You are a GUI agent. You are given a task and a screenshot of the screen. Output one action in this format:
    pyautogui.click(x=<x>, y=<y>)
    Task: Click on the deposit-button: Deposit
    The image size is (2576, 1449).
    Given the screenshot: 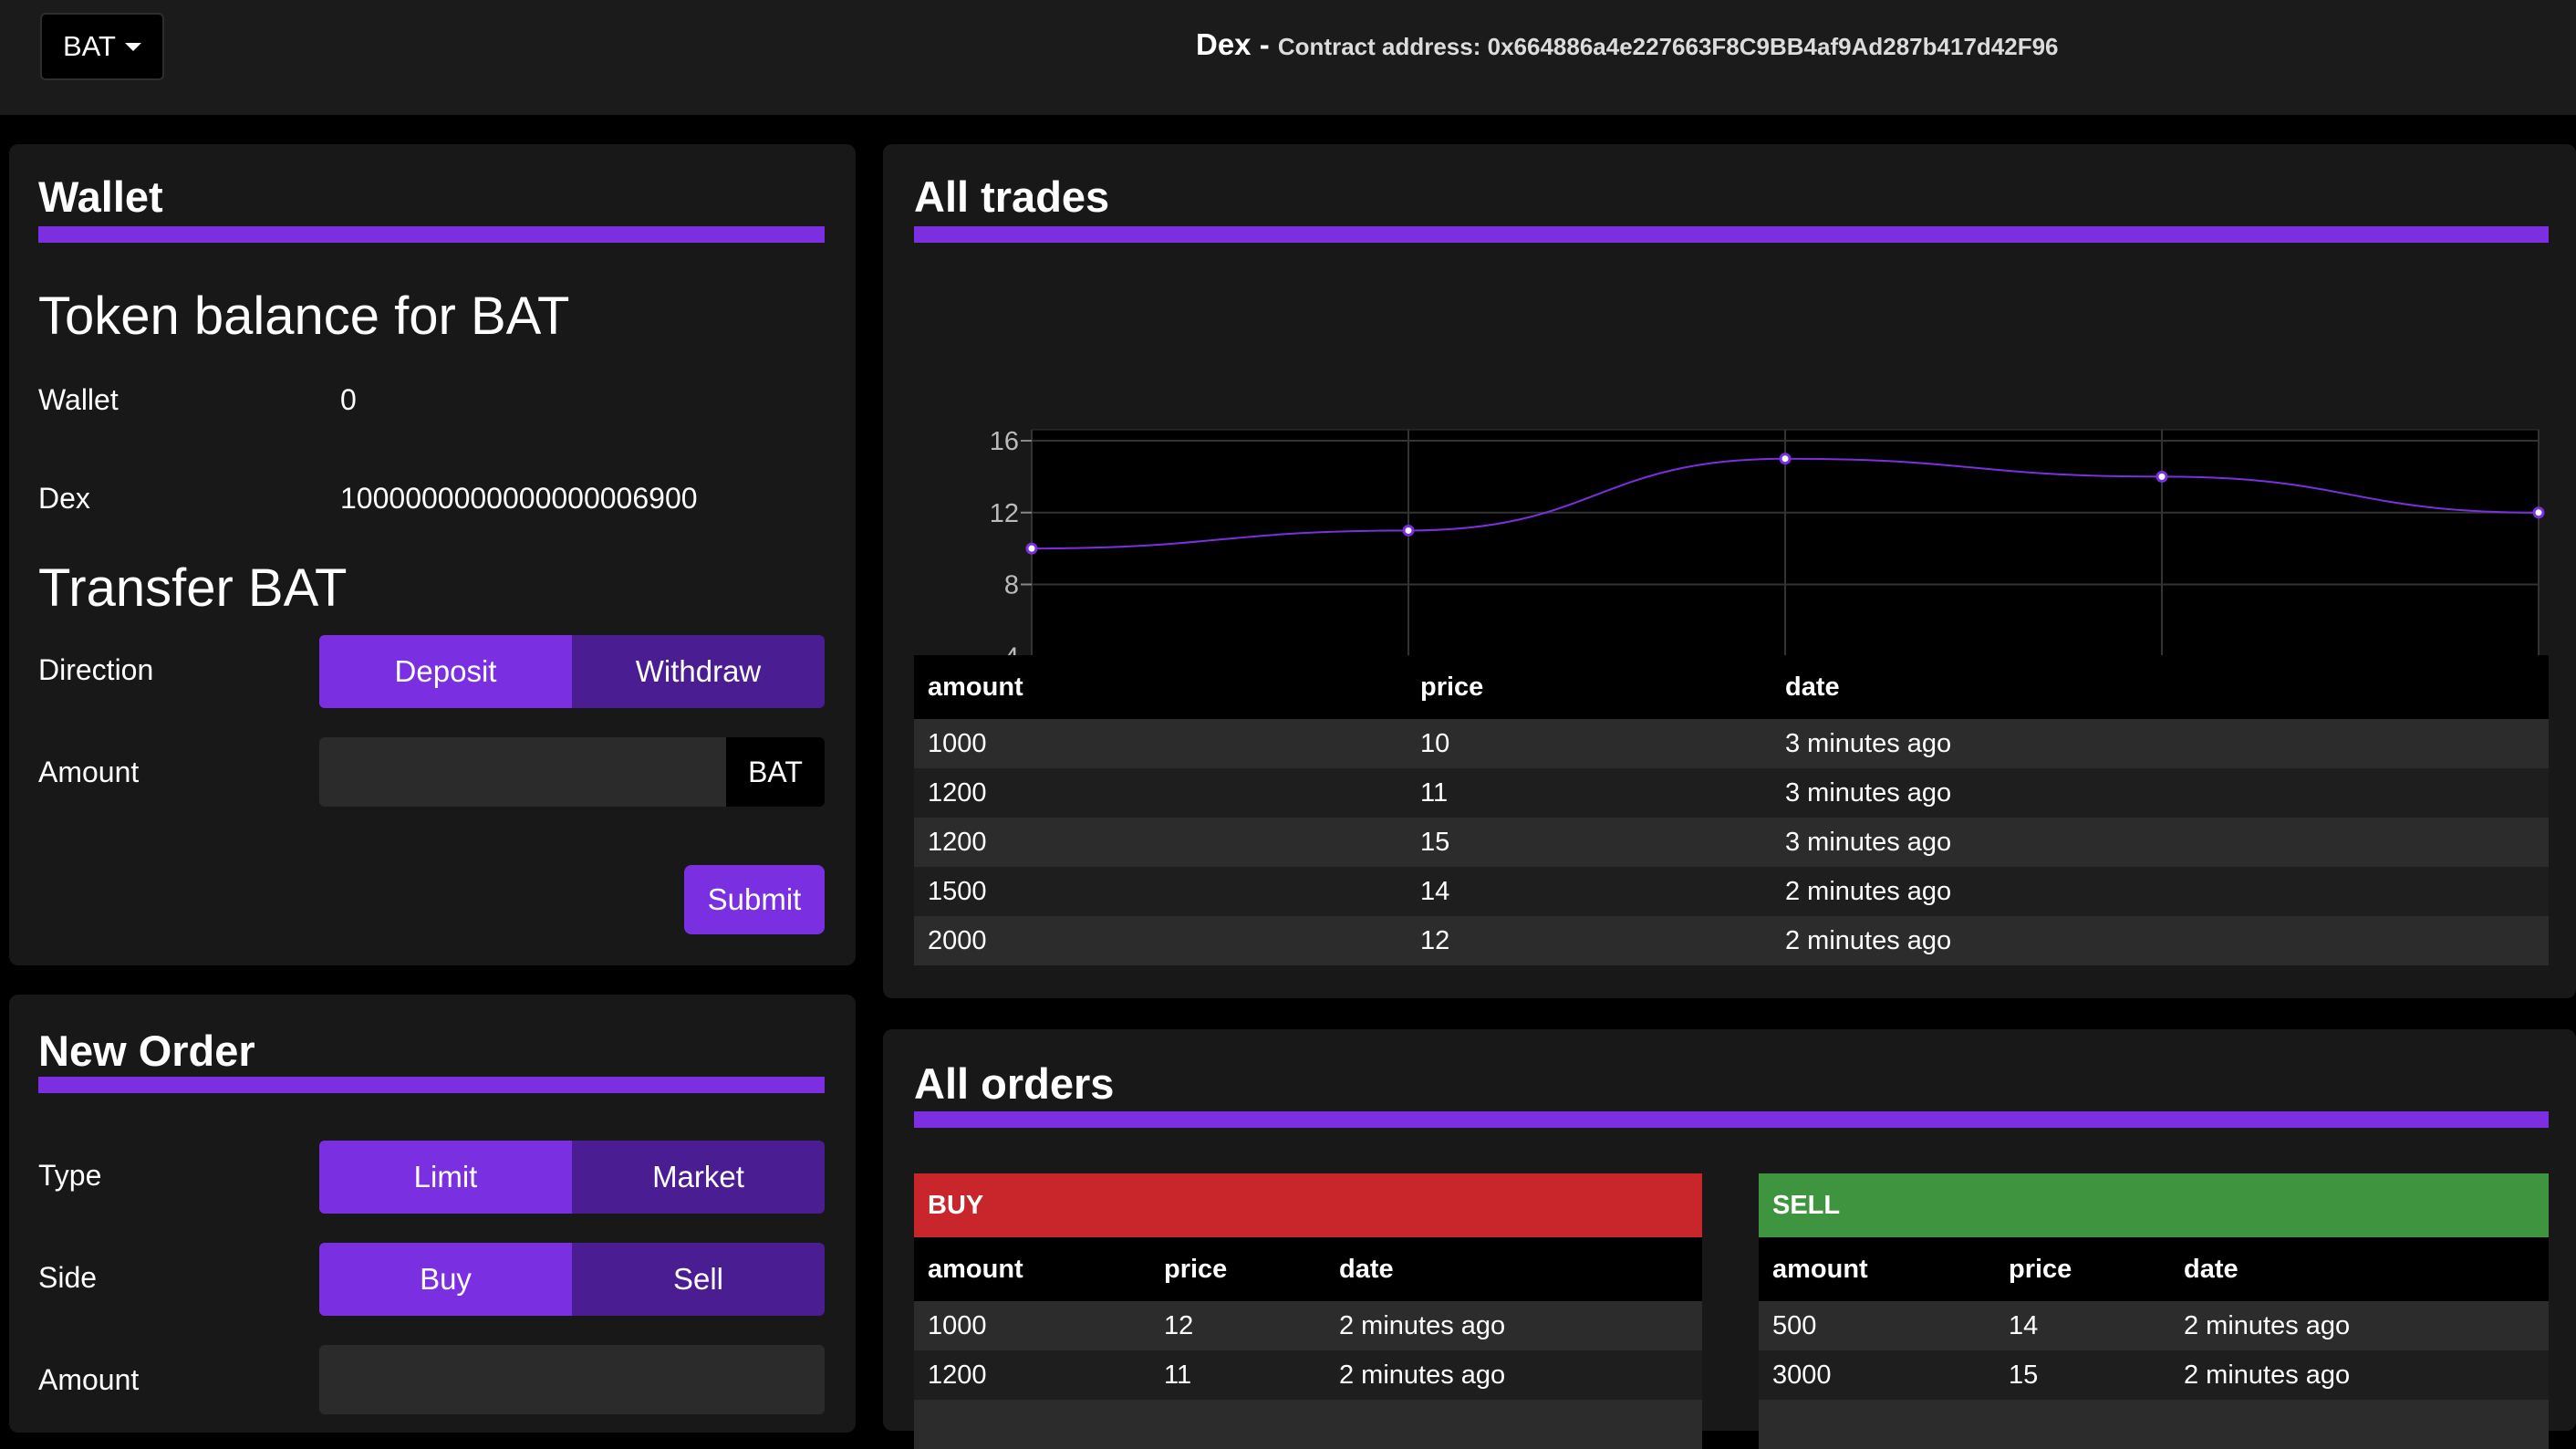 What is the action you would take?
    pyautogui.click(x=445, y=671)
    